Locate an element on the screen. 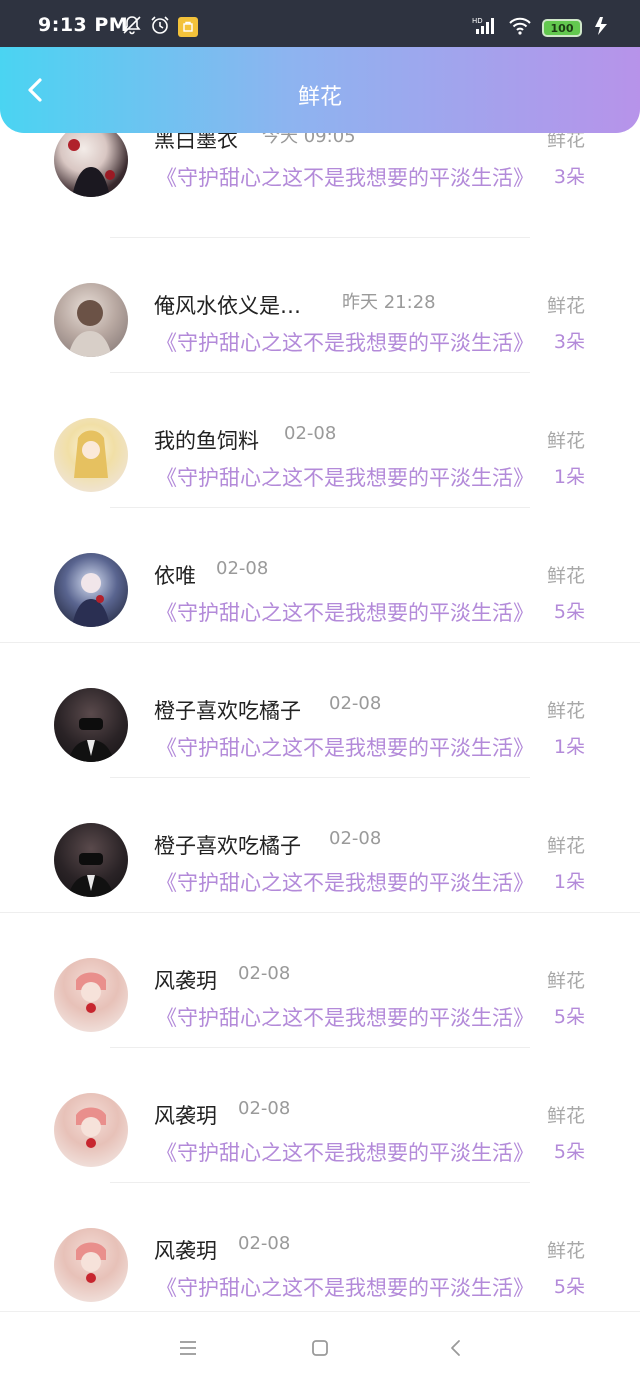 The height and width of the screenshot is (1387, 640). wifi-icon is located at coordinates (520, 28).